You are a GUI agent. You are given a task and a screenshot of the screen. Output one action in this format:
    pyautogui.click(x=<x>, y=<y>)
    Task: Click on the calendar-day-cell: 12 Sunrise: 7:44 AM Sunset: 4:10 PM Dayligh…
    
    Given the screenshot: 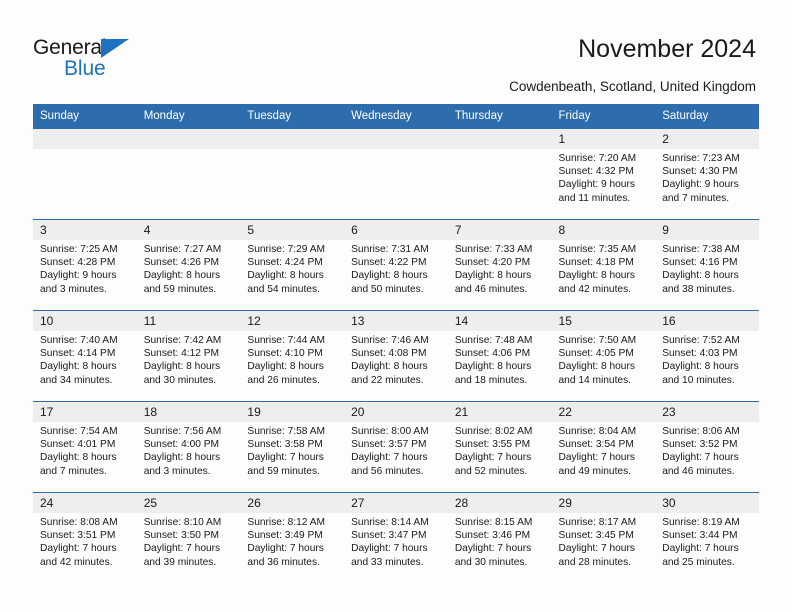 What is the action you would take?
    pyautogui.click(x=292, y=356)
    